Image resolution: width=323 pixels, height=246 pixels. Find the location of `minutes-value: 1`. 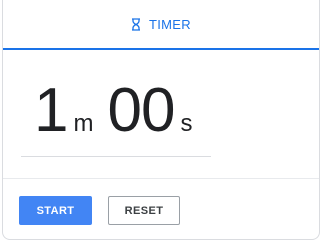

minutes-value: 1 is located at coordinates (51, 110).